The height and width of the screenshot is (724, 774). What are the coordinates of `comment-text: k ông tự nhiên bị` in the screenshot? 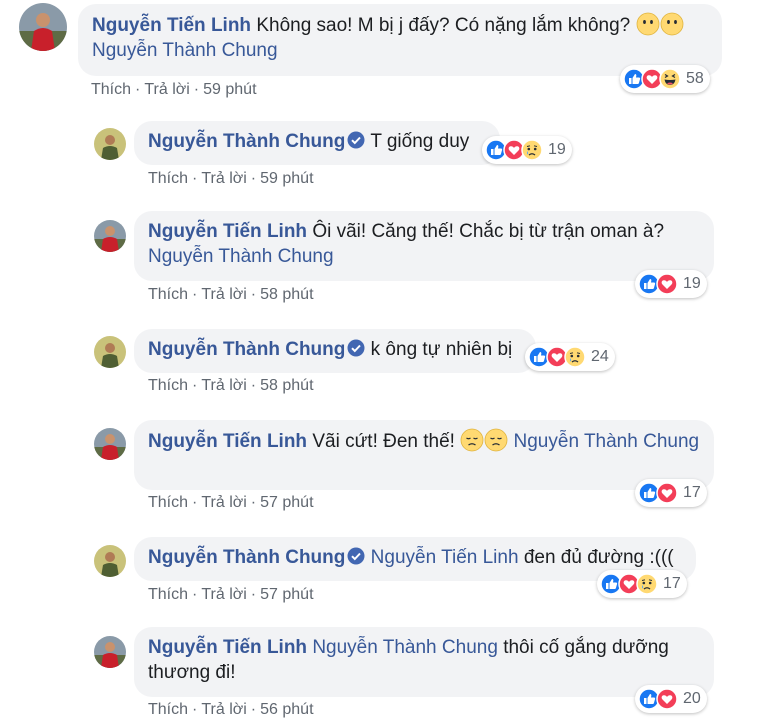 It's located at (441, 349).